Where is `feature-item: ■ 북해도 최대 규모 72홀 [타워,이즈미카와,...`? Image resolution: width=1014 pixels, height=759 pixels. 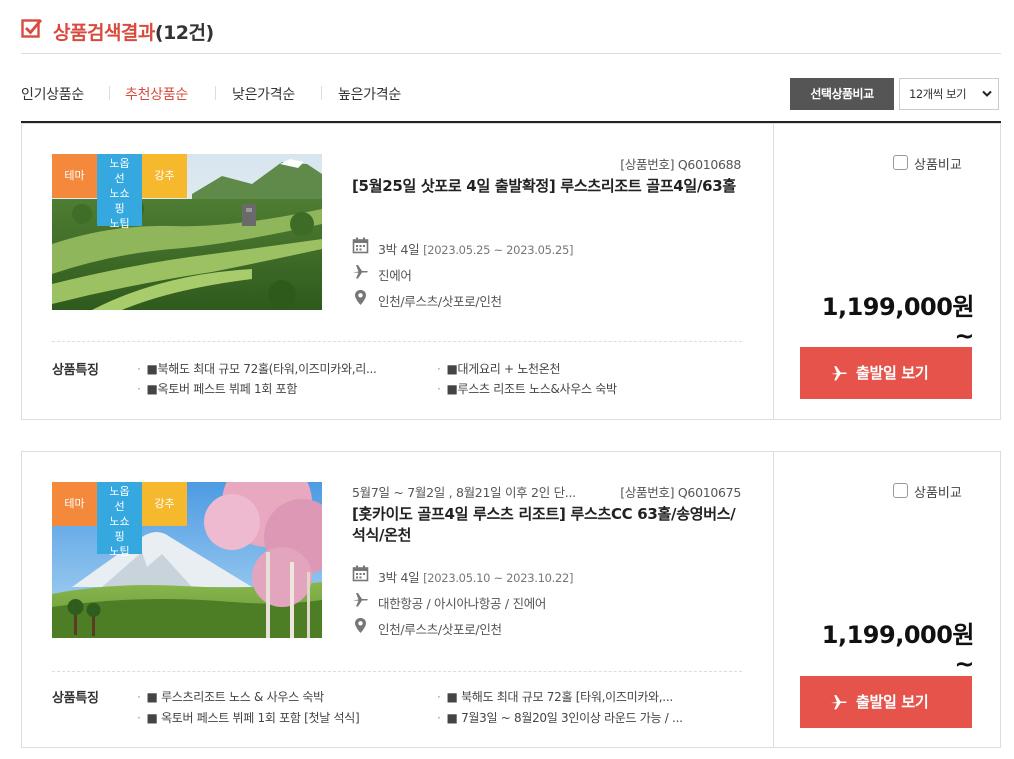
feature-item: ■ 북해도 최대 규모 72홀 [타워,이즈미카와,... is located at coordinates (572, 696).